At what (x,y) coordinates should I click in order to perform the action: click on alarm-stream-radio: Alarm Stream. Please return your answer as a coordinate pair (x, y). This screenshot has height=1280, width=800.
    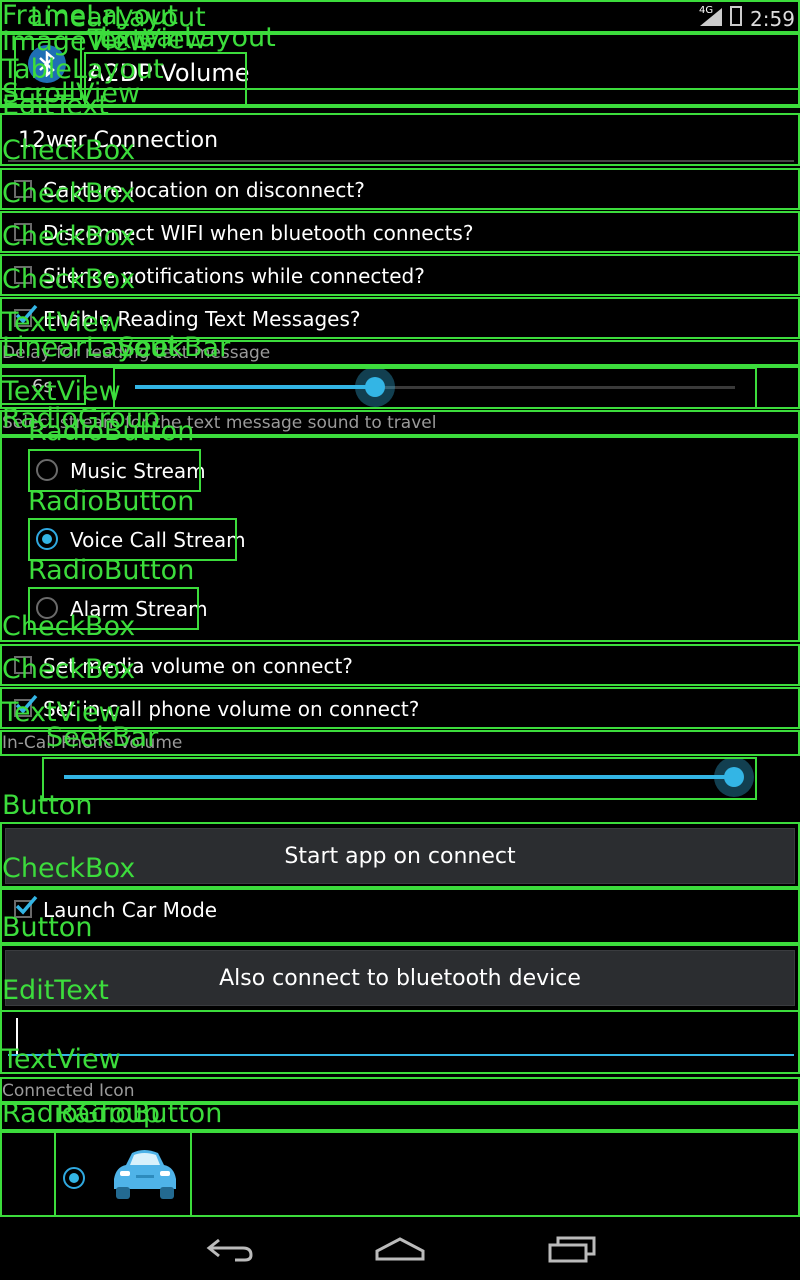
    Looking at the image, I should click on (118, 608).